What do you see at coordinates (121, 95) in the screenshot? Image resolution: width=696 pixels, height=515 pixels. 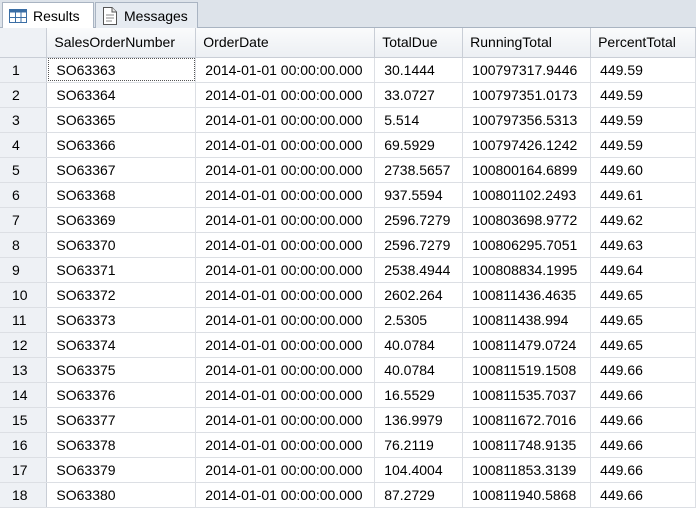 I see `grid-cell: SO63364` at bounding box center [121, 95].